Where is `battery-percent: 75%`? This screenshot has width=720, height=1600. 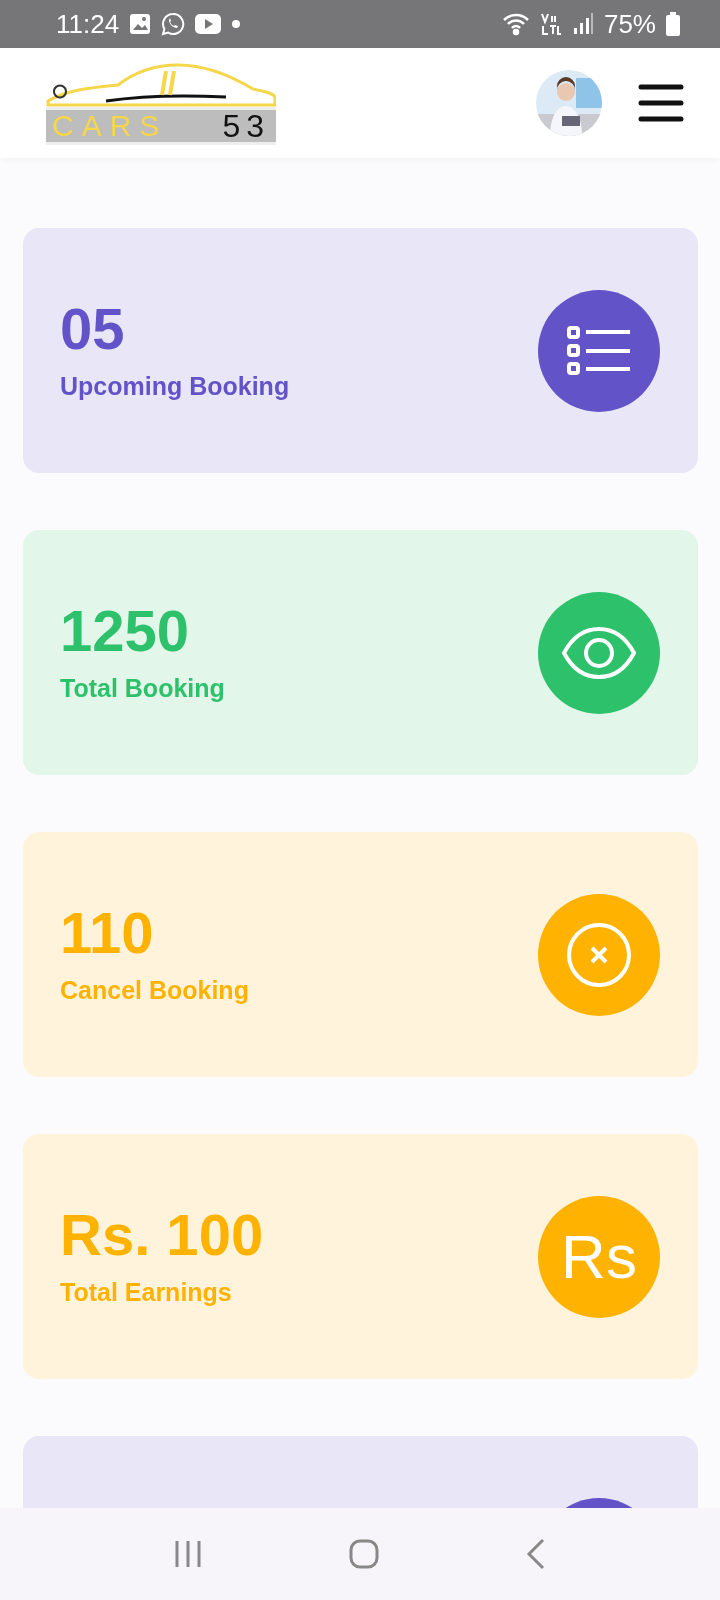
battery-percent: 75% is located at coordinates (629, 24).